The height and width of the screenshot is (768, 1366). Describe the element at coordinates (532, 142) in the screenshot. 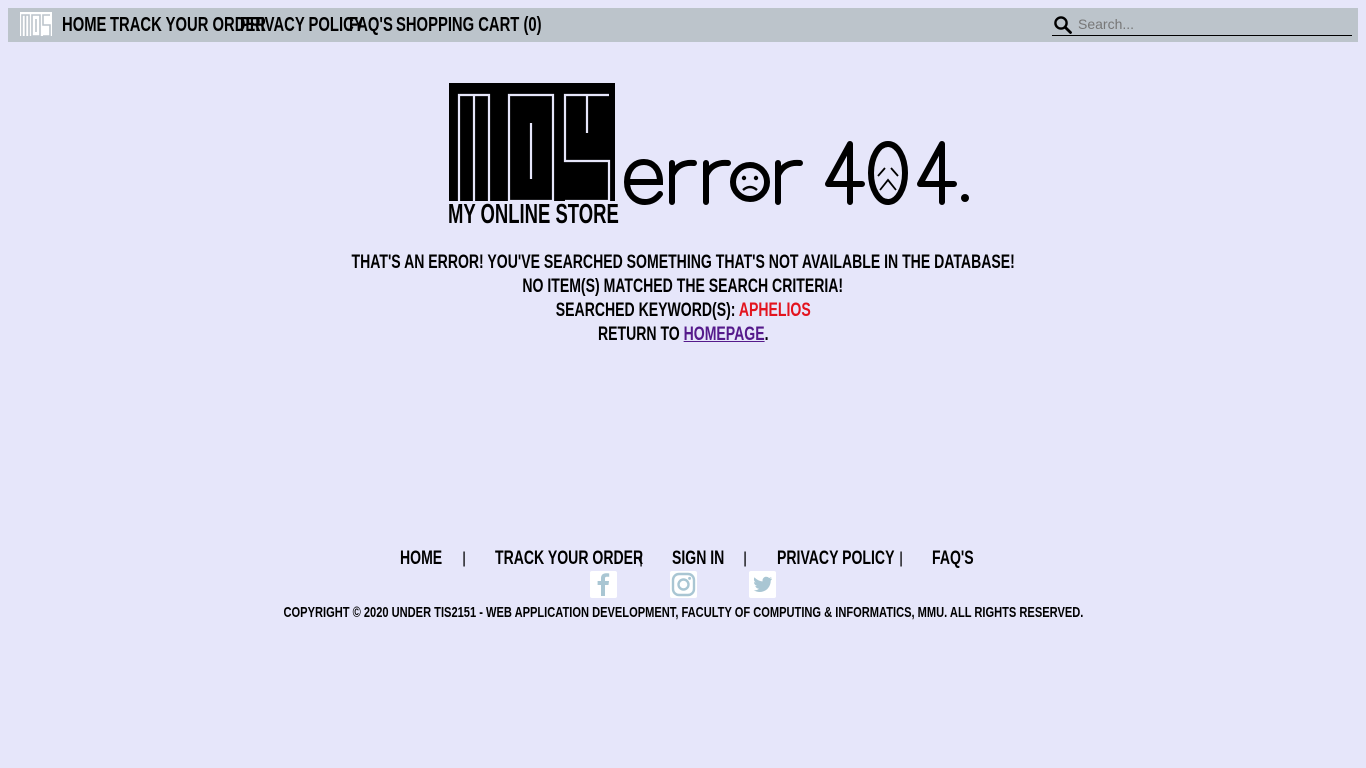

I see `mos-brand-logo` at that location.